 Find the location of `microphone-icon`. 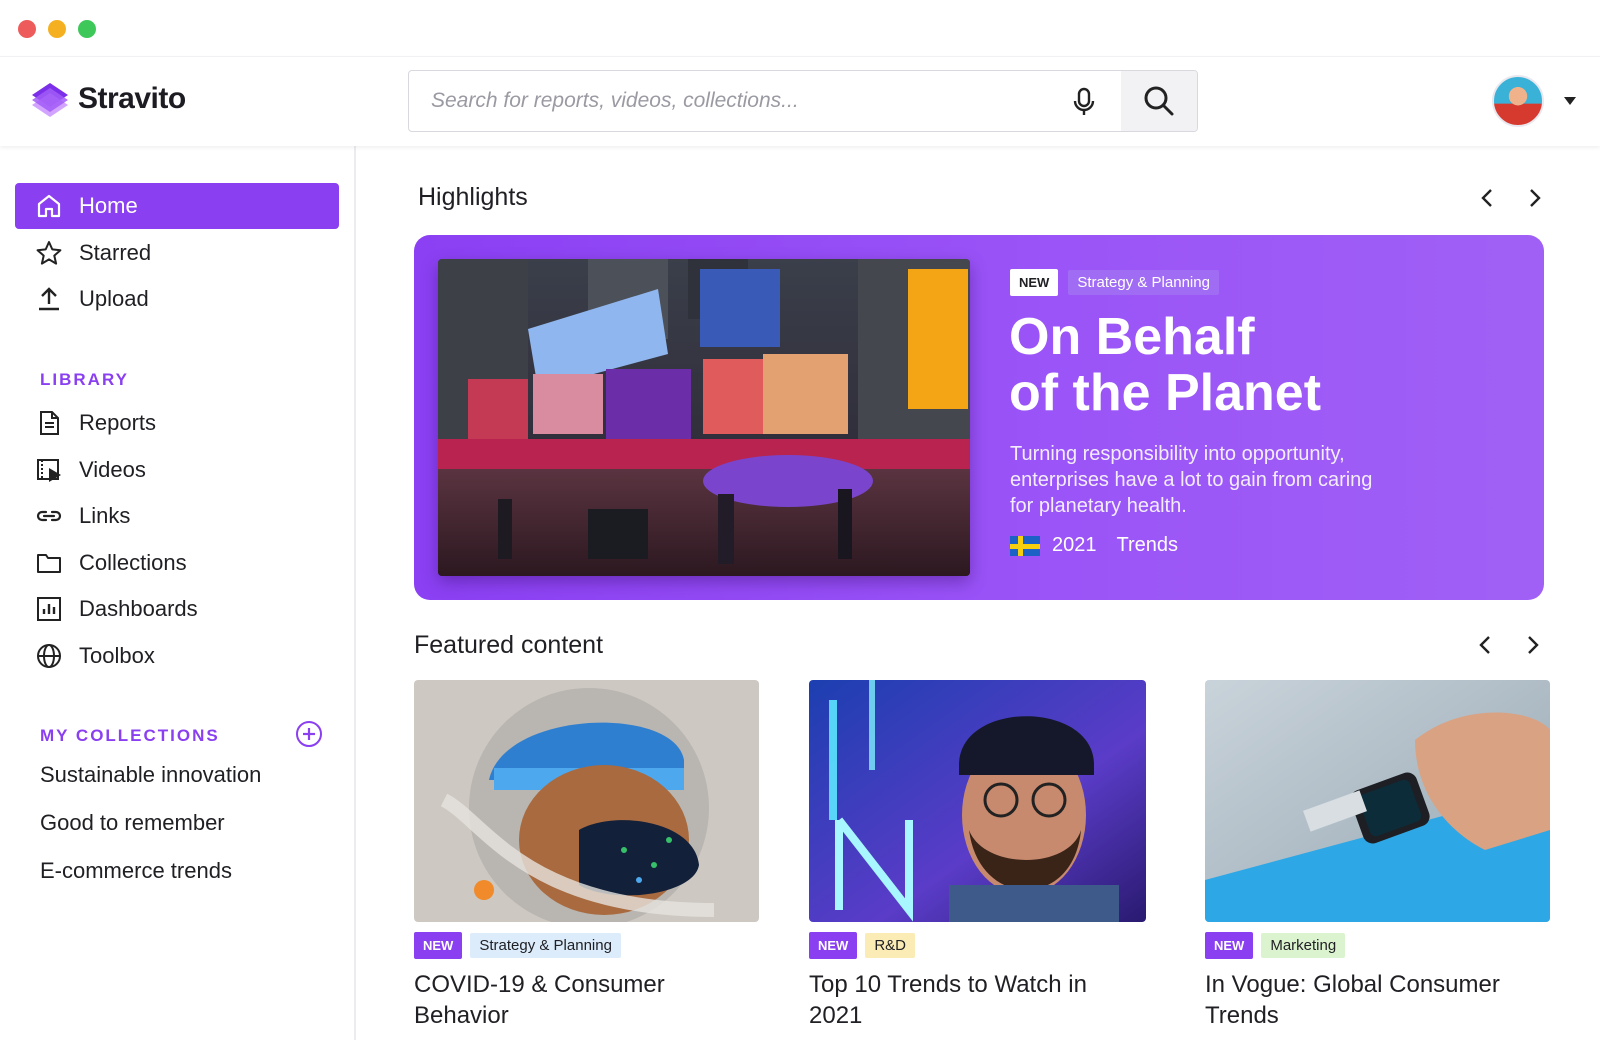

microphone-icon is located at coordinates (1084, 102).